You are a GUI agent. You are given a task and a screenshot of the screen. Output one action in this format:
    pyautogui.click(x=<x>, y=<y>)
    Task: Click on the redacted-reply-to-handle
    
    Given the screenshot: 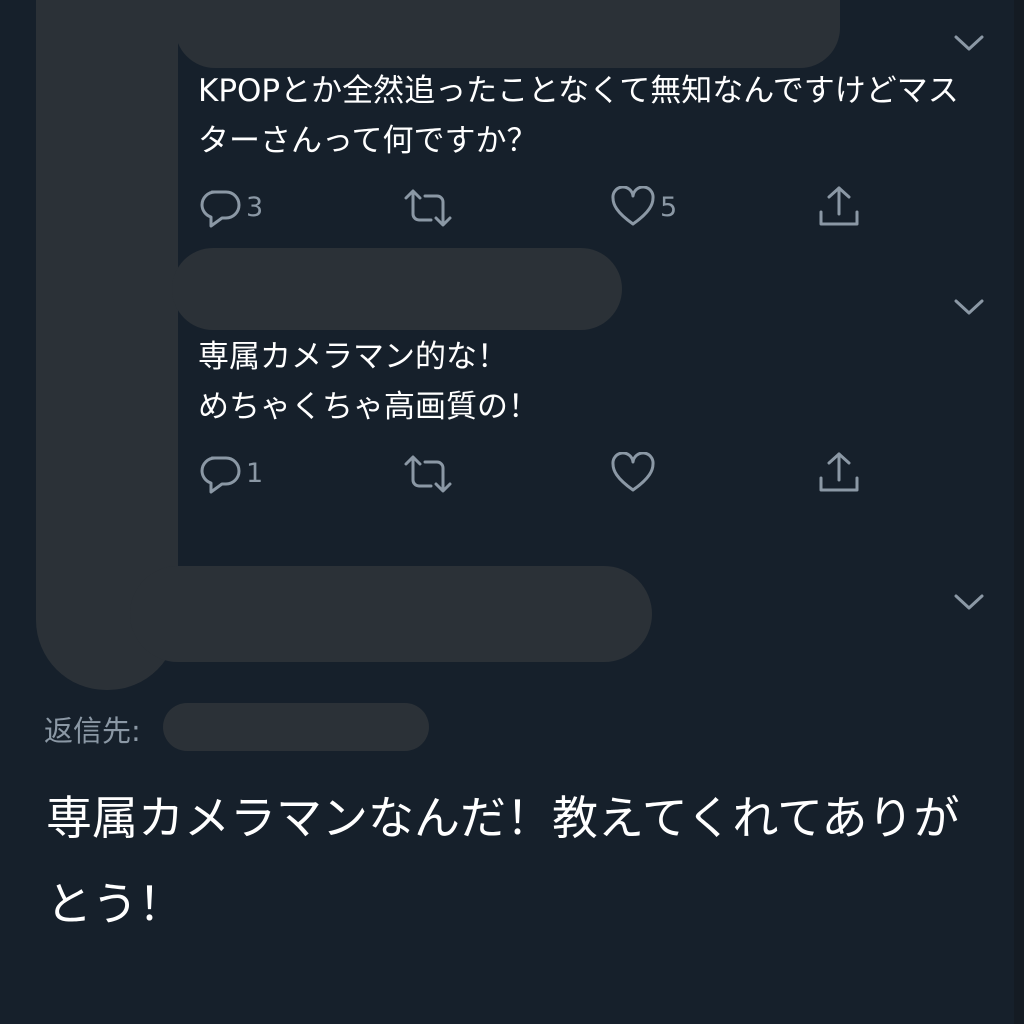 What is the action you would take?
    pyautogui.click(x=296, y=727)
    